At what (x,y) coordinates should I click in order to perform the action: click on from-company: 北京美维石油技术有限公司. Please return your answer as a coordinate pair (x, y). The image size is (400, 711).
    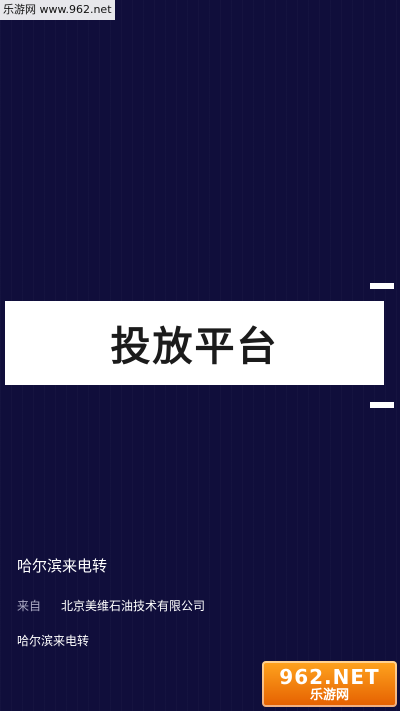
    Looking at the image, I should click on (133, 606).